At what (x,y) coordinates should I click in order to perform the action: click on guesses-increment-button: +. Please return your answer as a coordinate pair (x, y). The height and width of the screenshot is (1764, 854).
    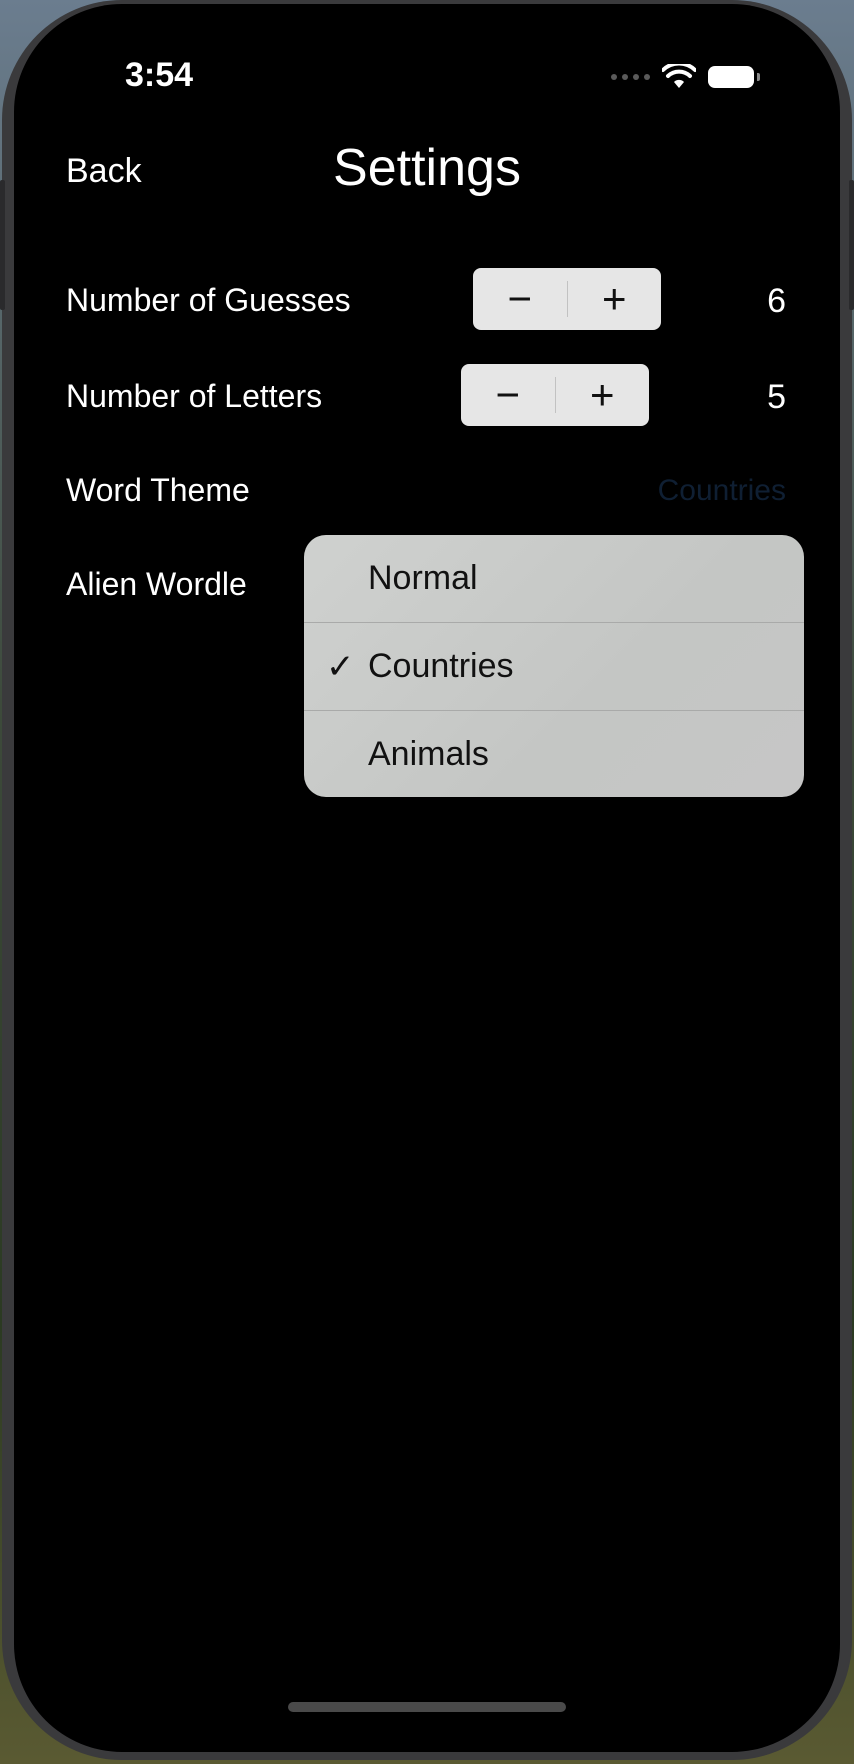
    Looking at the image, I should click on (615, 299).